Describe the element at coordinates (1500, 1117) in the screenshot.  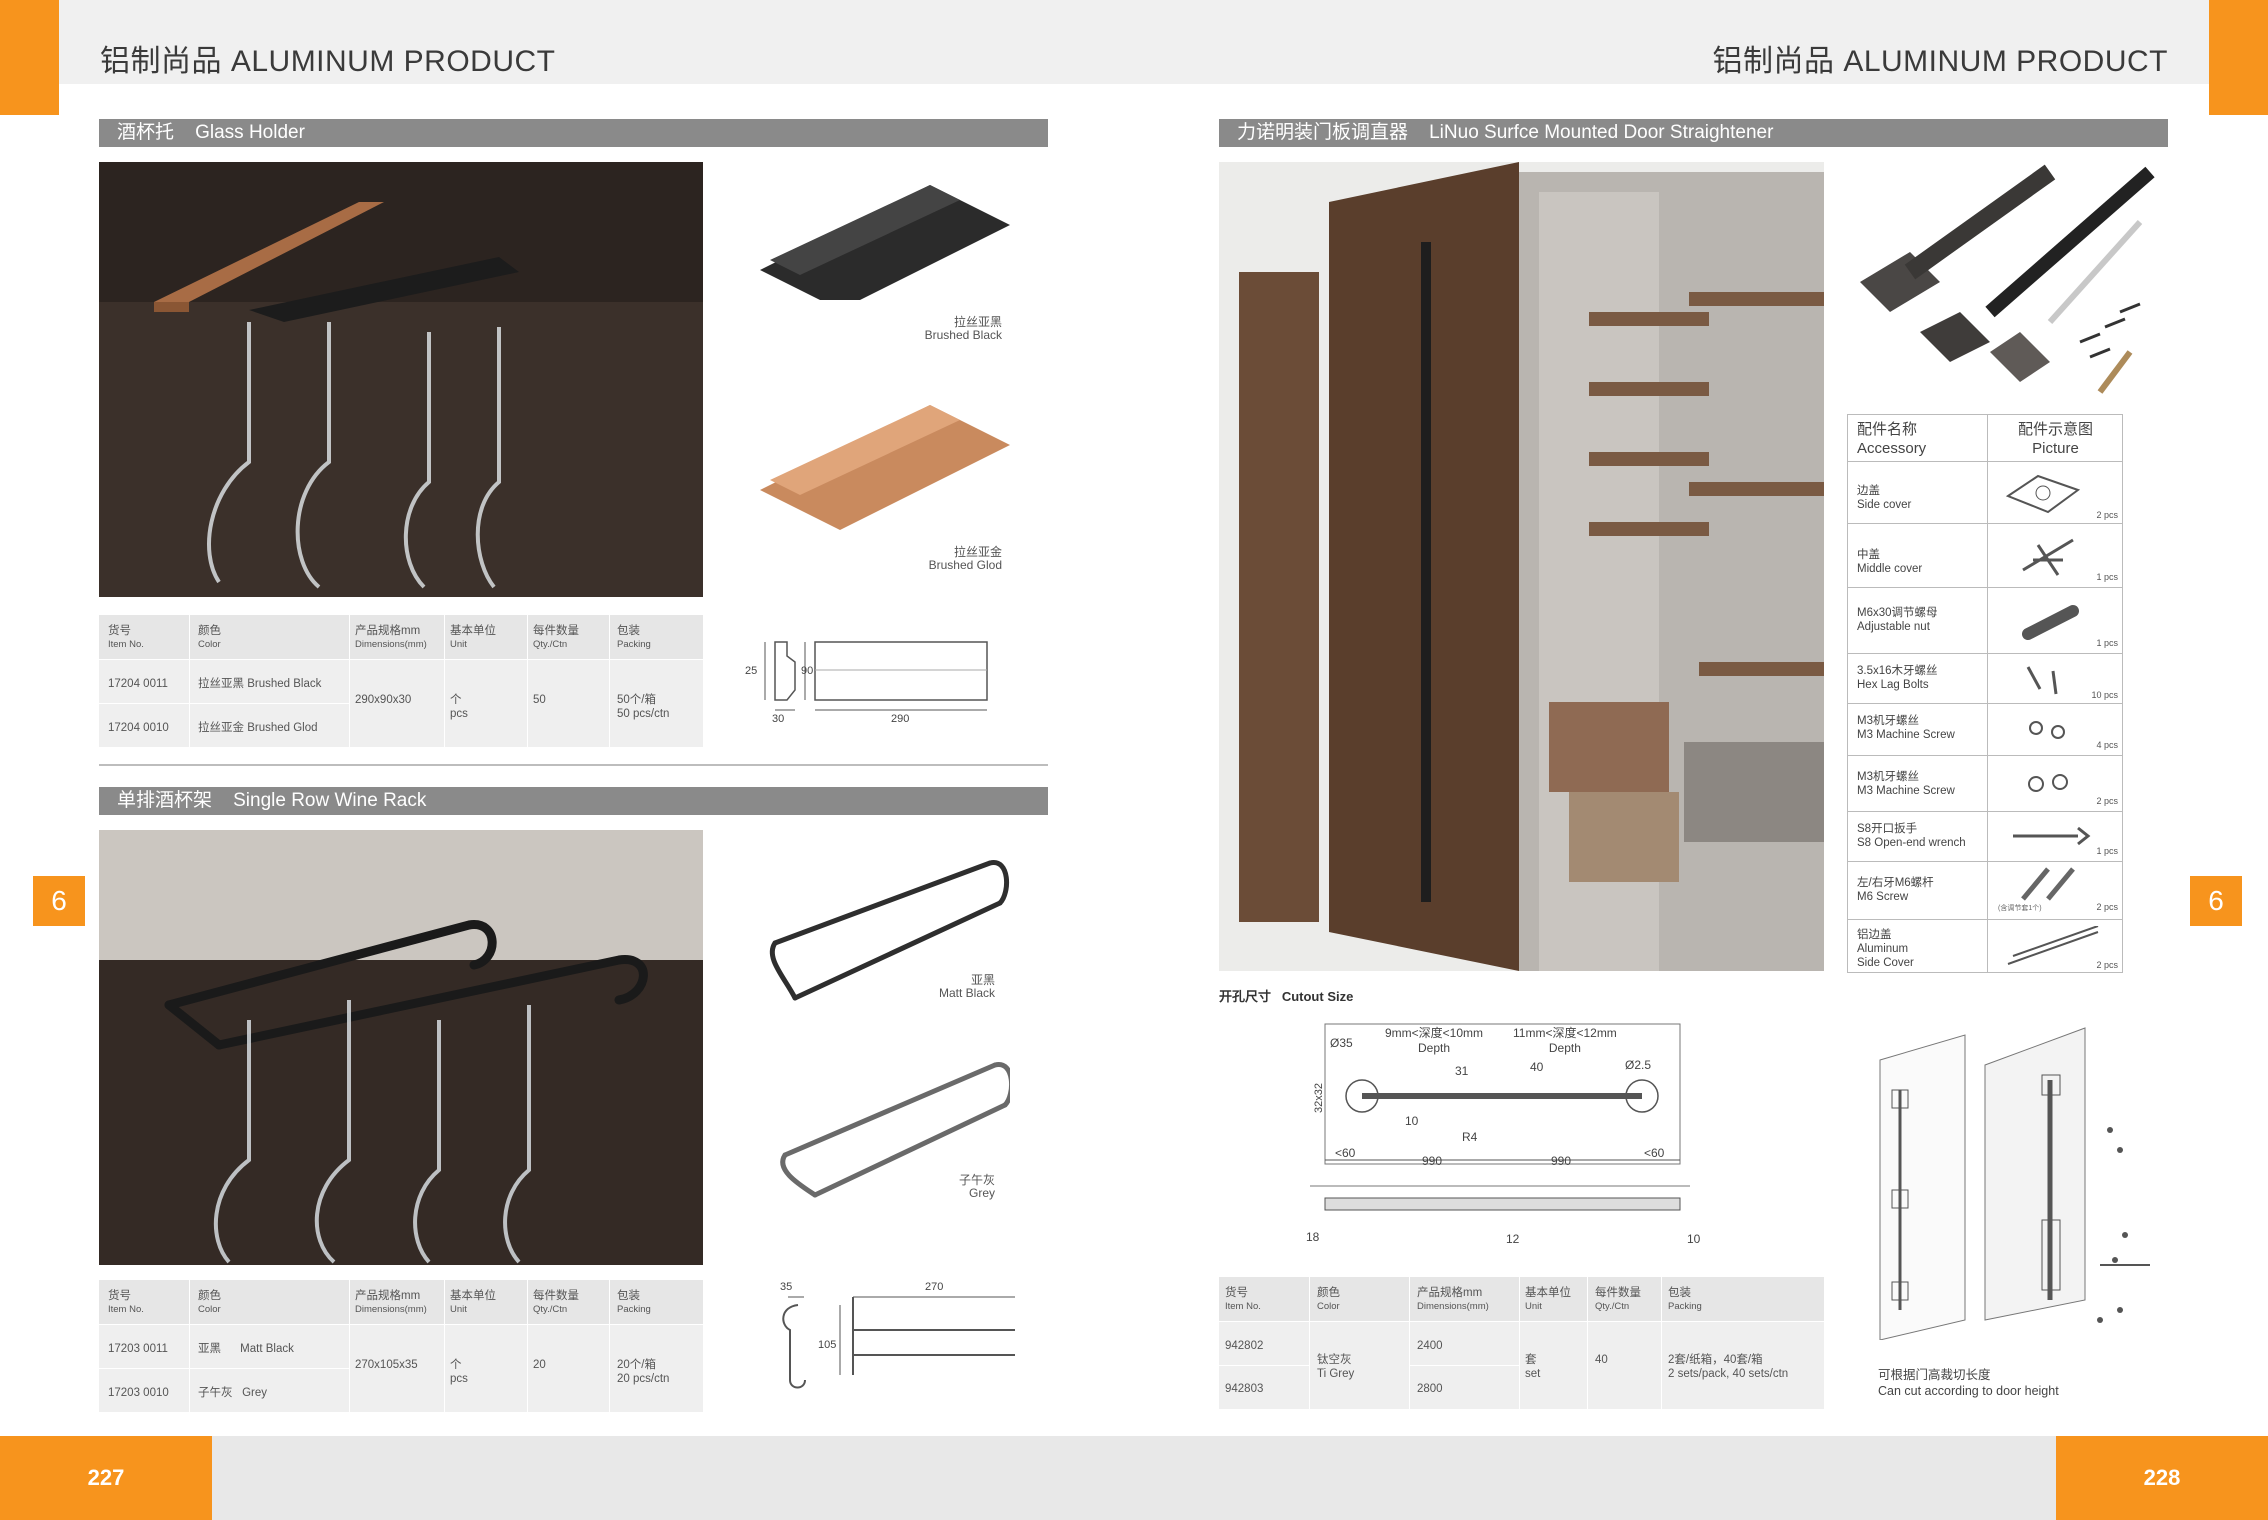
I see `cutout-drawing-svg` at that location.